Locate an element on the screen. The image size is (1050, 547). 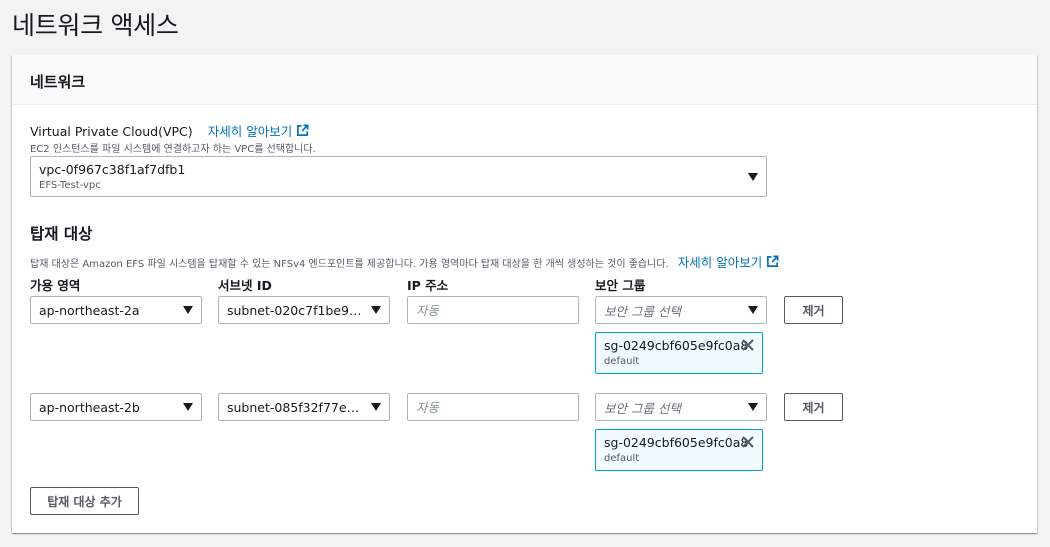
vpc-label: Virtual Private Cloud(VPC) is located at coordinates (111, 131).